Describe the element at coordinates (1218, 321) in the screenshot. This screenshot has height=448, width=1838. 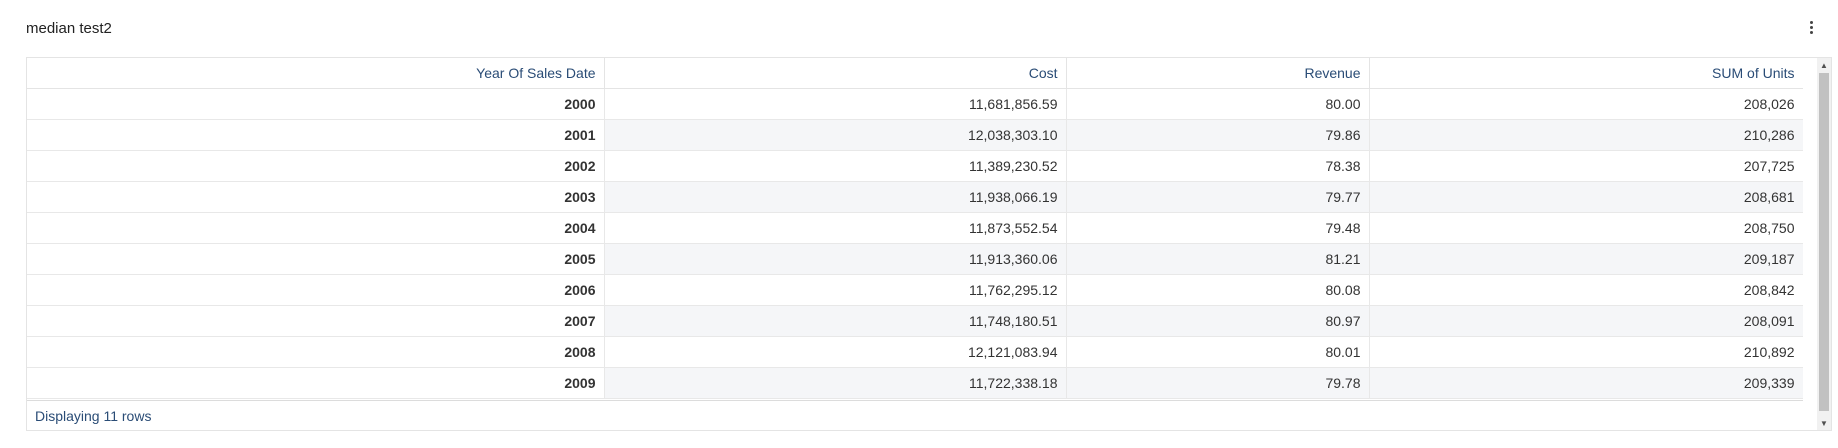
I see `cell-revenue: 80.97` at that location.